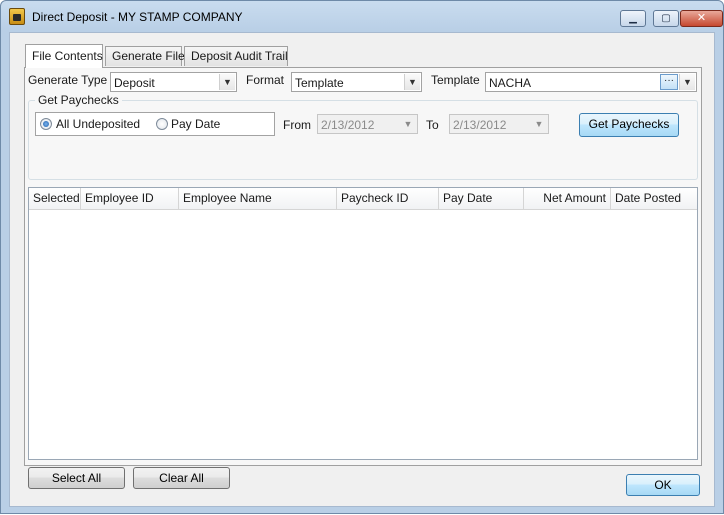  What do you see at coordinates (654, 198) in the screenshot?
I see `column-header-date-posted: Date Posted` at bounding box center [654, 198].